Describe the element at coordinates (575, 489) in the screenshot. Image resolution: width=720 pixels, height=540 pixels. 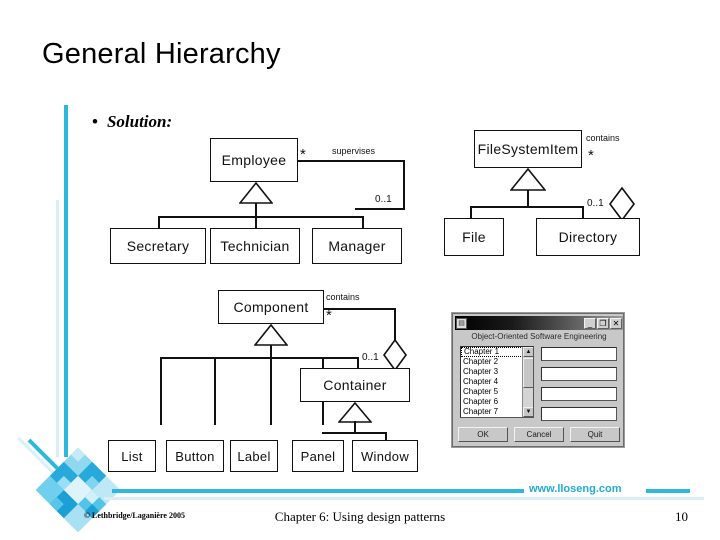
I see `footer-url: www.lloseng.com` at that location.